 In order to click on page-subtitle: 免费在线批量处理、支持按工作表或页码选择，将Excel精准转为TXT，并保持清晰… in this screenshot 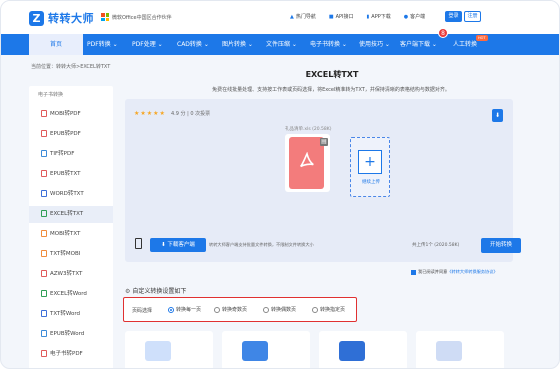, I will do `click(331, 90)`.